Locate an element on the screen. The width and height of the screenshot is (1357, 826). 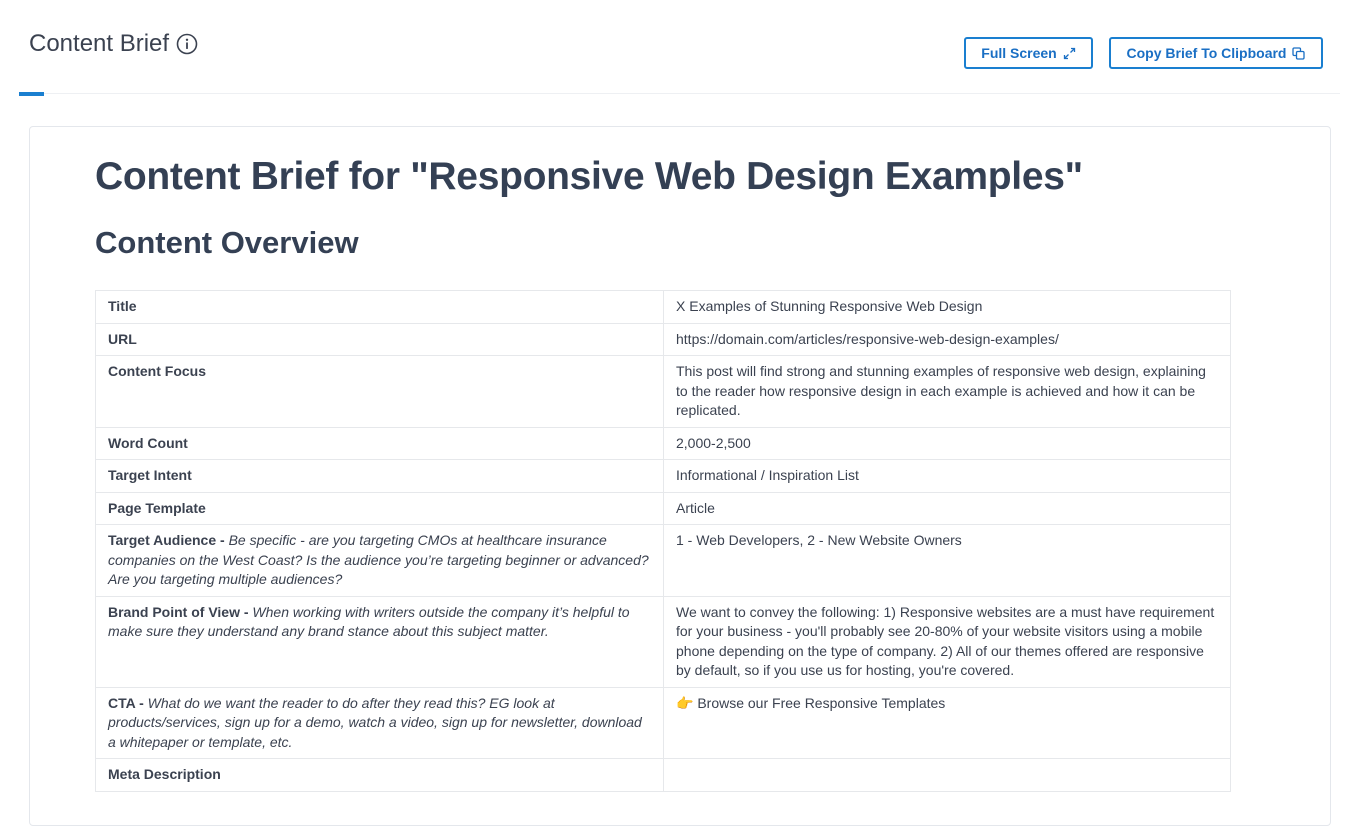
page-title-text: Content Brief is located at coordinates (99, 43).